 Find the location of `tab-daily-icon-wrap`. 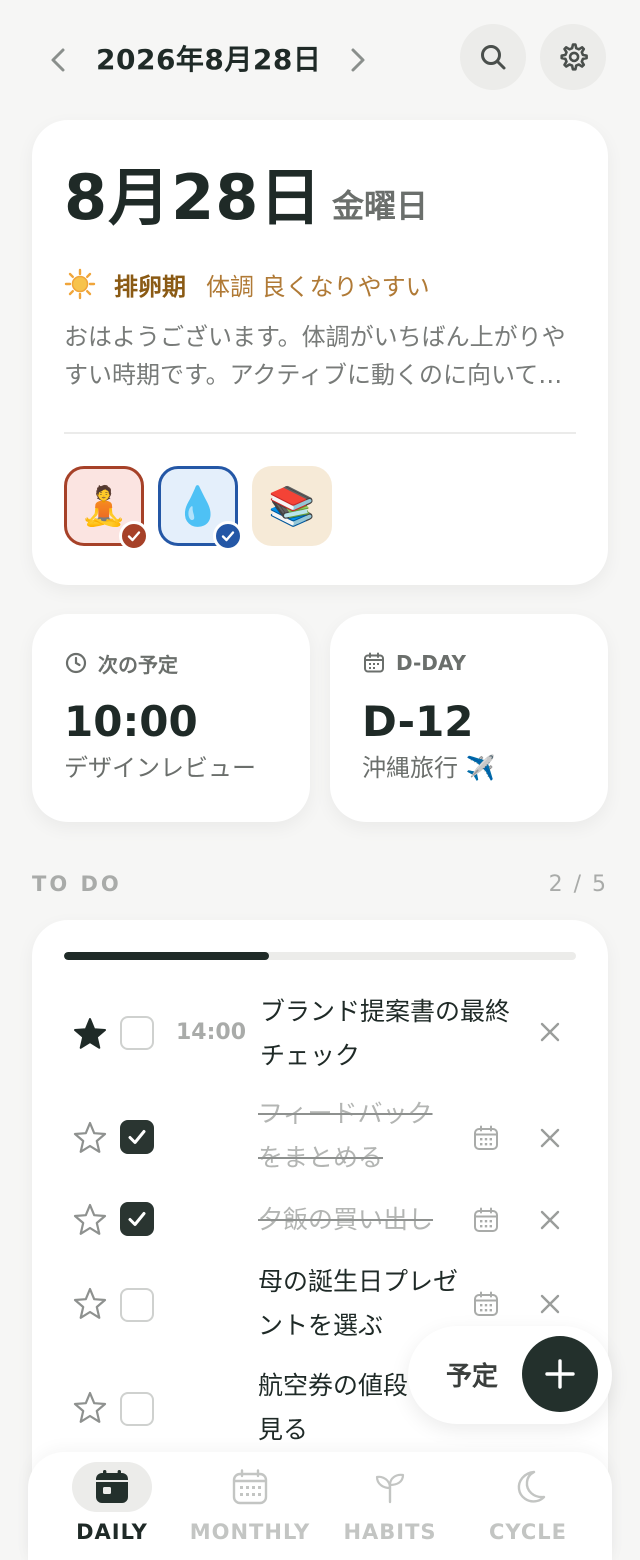

tab-daily-icon-wrap is located at coordinates (112, 1487).